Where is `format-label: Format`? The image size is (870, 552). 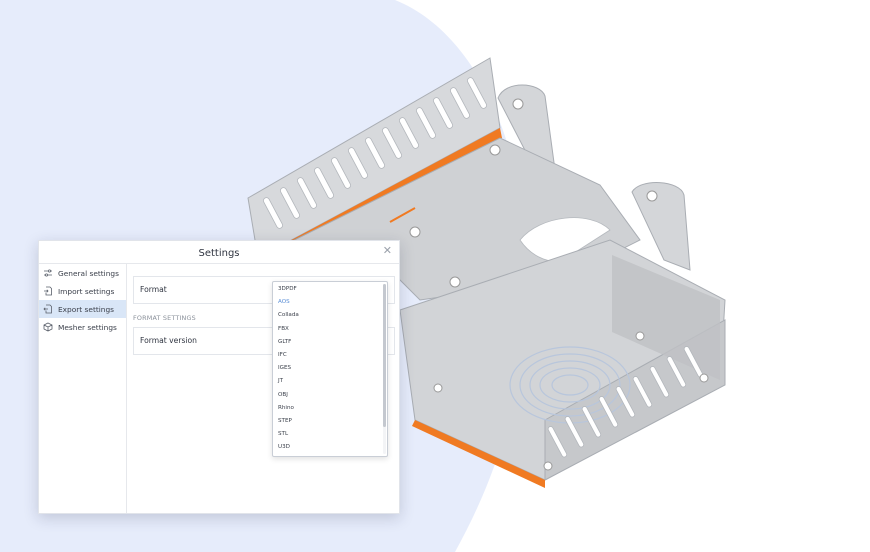 format-label: Format is located at coordinates (153, 289).